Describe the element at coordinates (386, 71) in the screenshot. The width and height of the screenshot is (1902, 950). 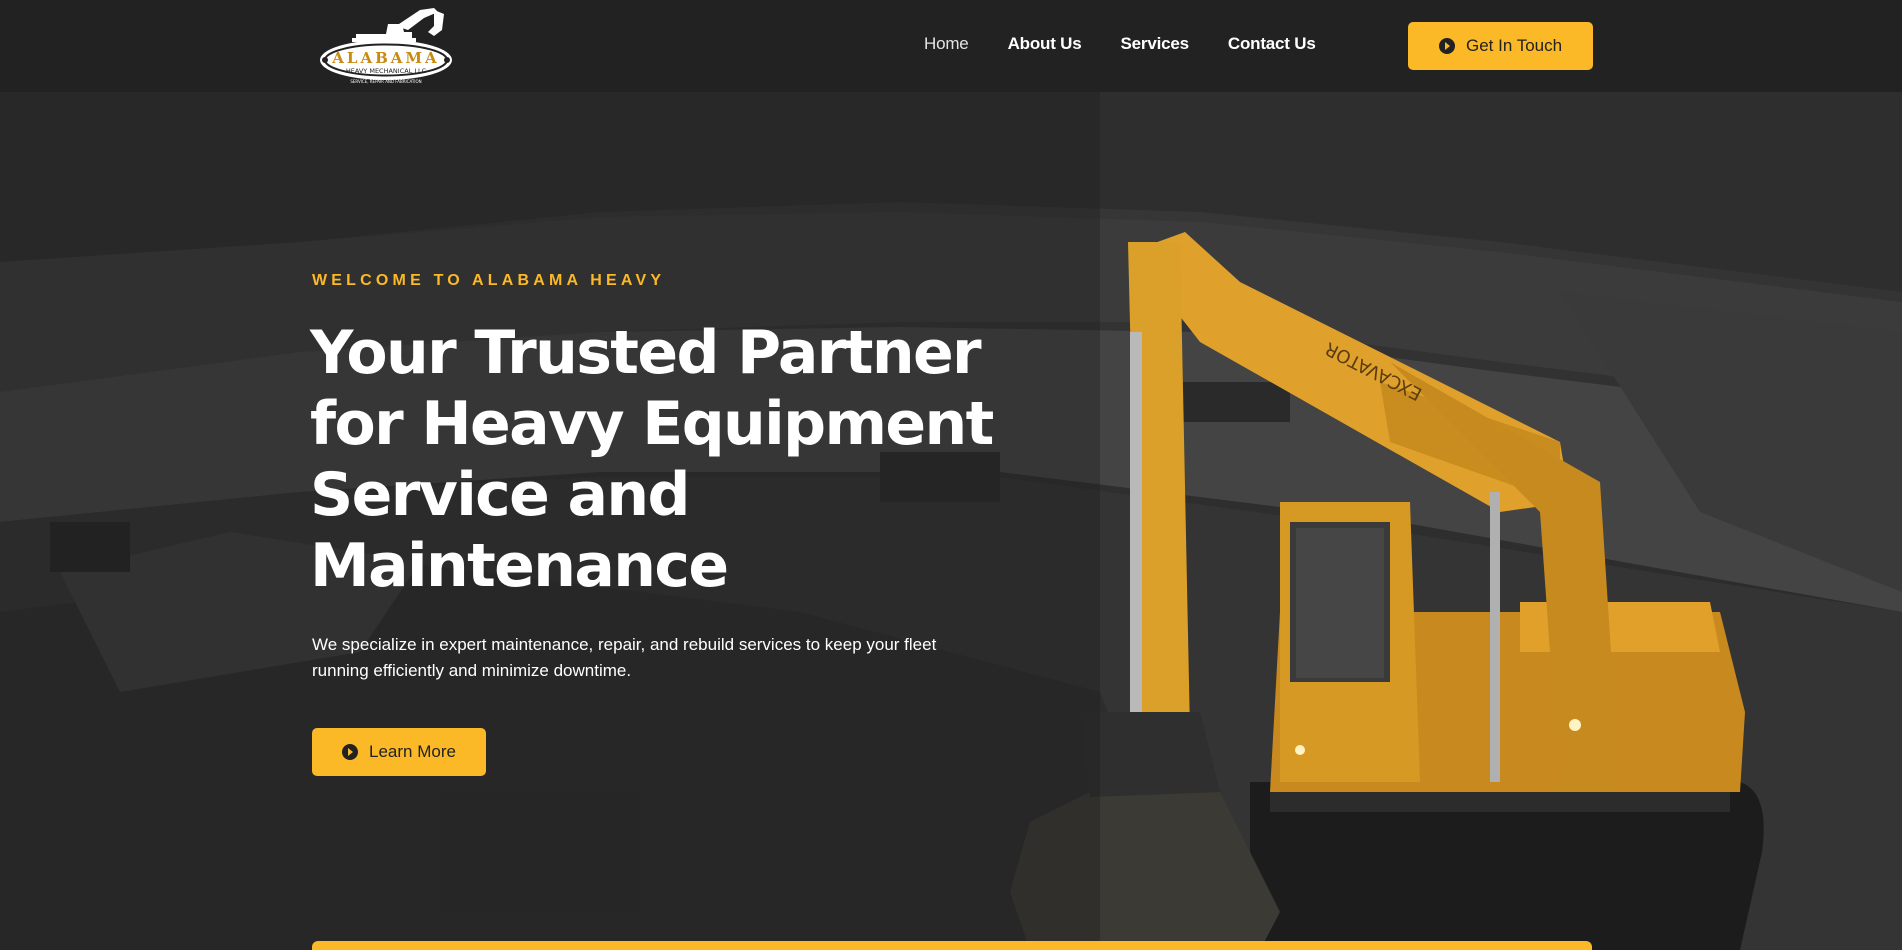
I see `svg-text: HEAVY MECHANICAL LLC` at that location.